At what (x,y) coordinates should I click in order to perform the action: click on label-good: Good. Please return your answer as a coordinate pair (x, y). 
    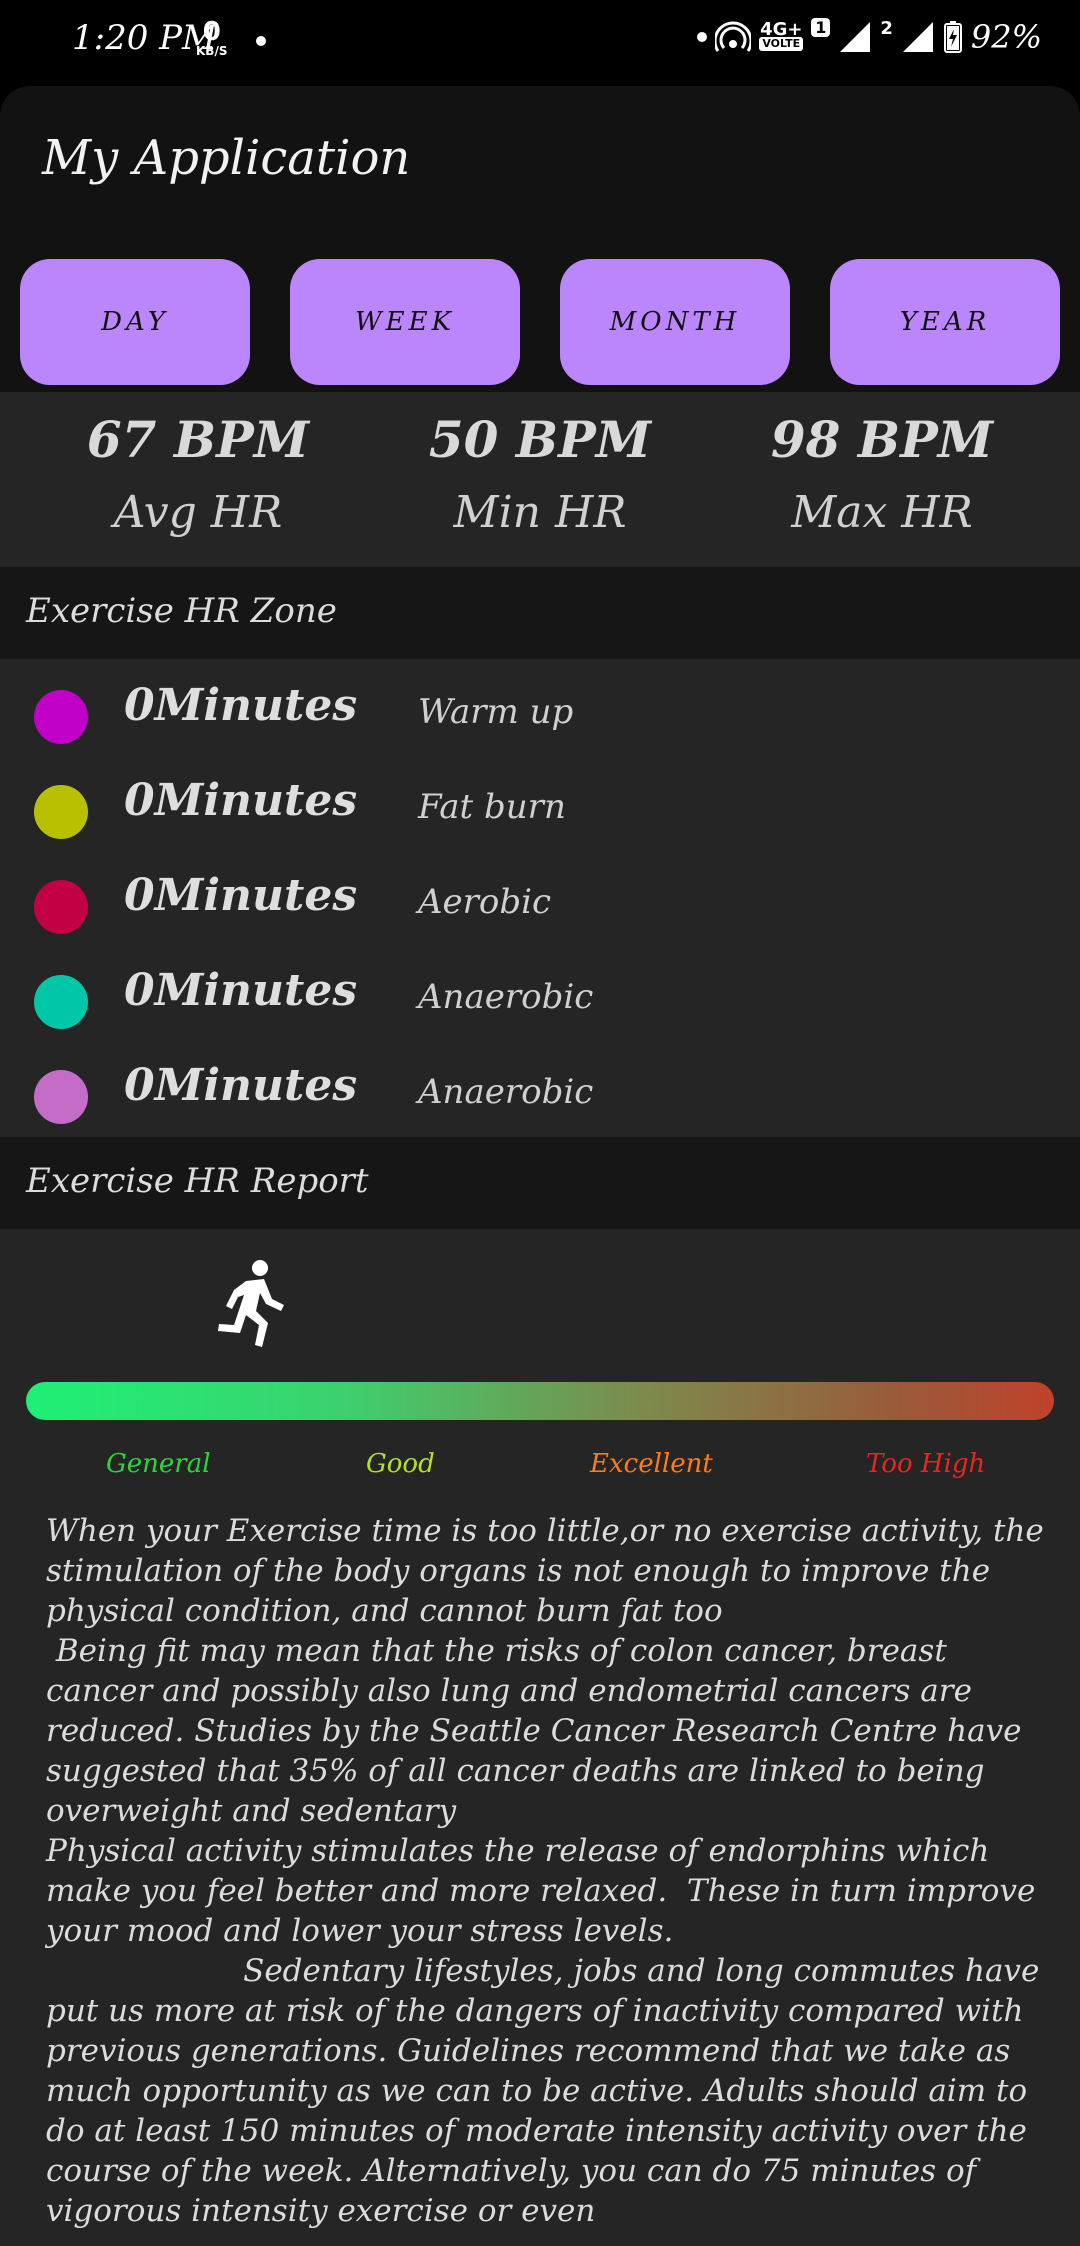
    Looking at the image, I should click on (400, 1464).